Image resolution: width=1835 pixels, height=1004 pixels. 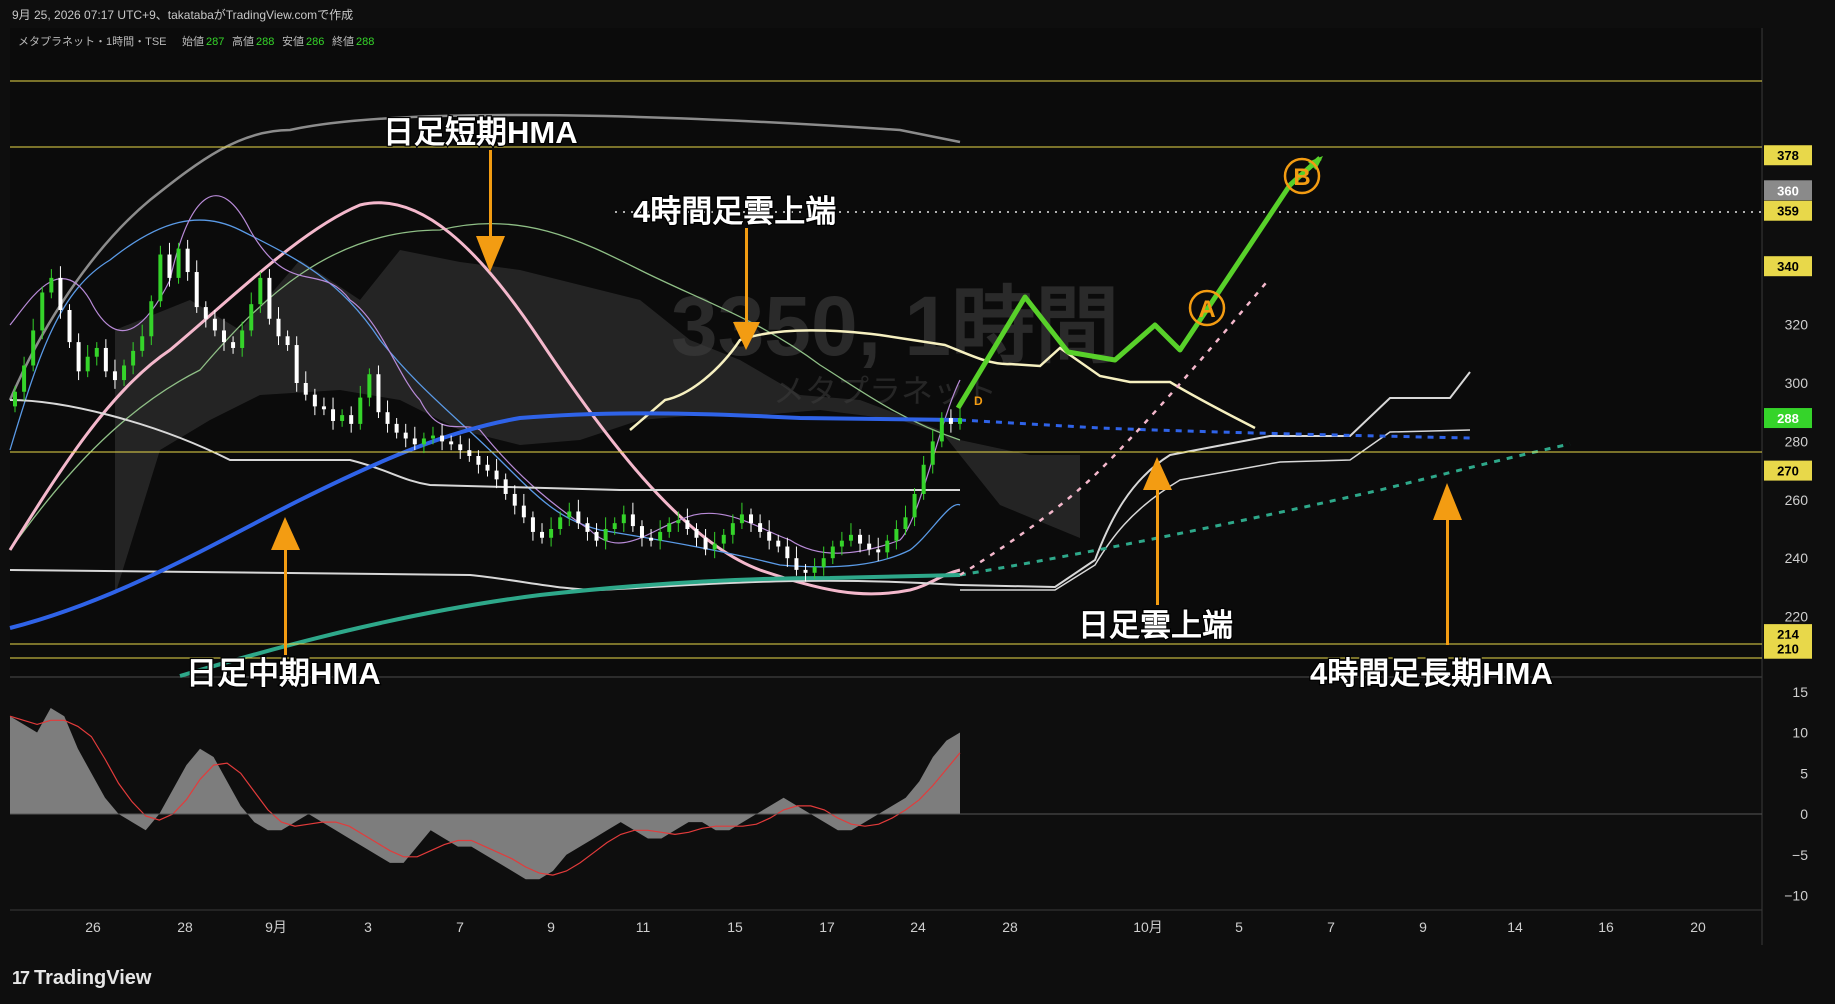 What do you see at coordinates (1788, 402) in the screenshot?
I see `level-labels: 378360359340288270214210` at bounding box center [1788, 402].